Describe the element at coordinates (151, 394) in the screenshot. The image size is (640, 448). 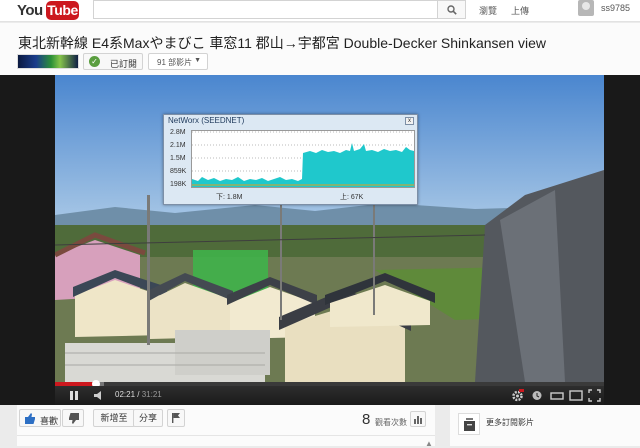
I see `duration: 31:21` at that location.